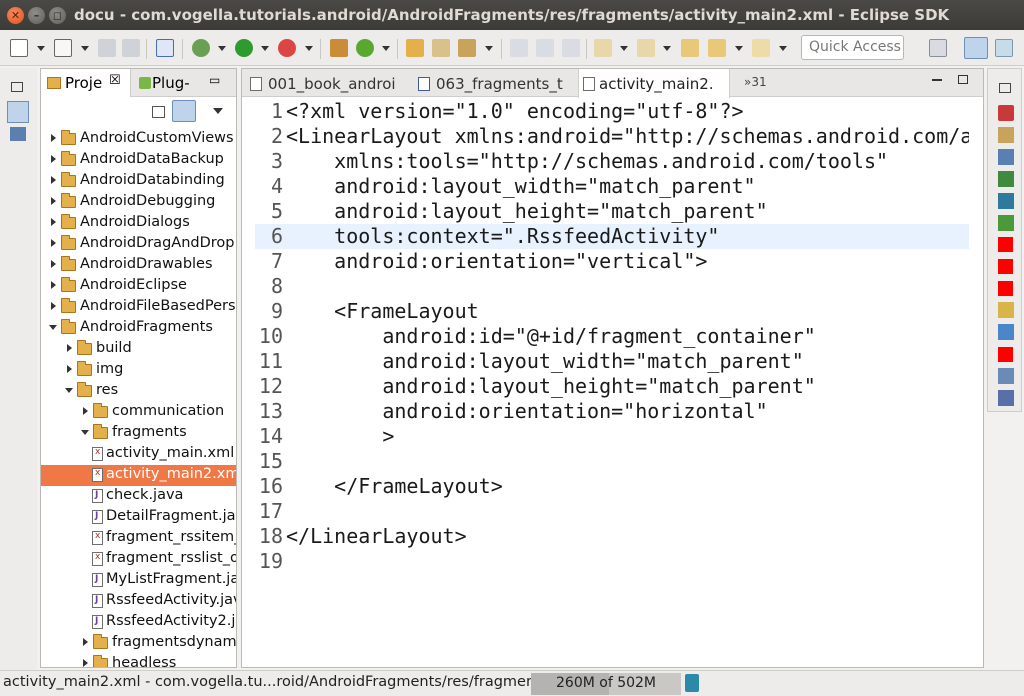 The width and height of the screenshot is (1024, 696). What do you see at coordinates (1006, 398) in the screenshot?
I see `hierarchy-view-icon` at bounding box center [1006, 398].